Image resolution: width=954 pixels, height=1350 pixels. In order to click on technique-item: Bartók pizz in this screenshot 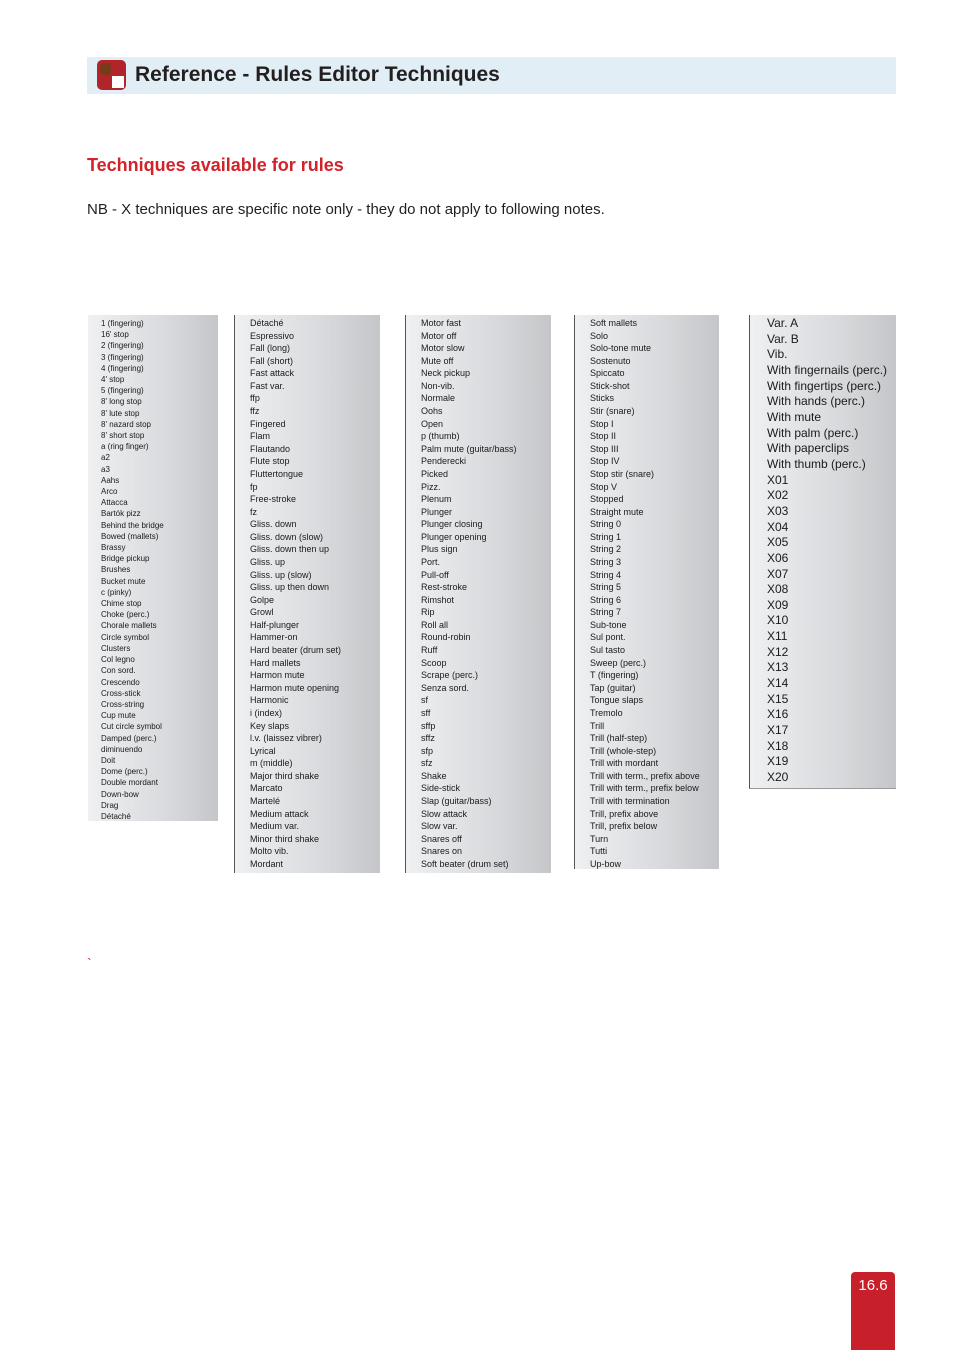, I will do `click(121, 514)`.